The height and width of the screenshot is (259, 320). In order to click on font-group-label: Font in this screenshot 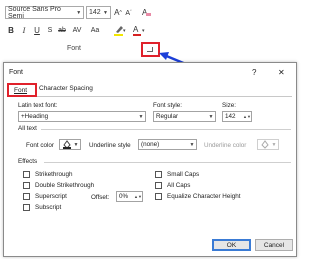, I will do `click(74, 48)`.